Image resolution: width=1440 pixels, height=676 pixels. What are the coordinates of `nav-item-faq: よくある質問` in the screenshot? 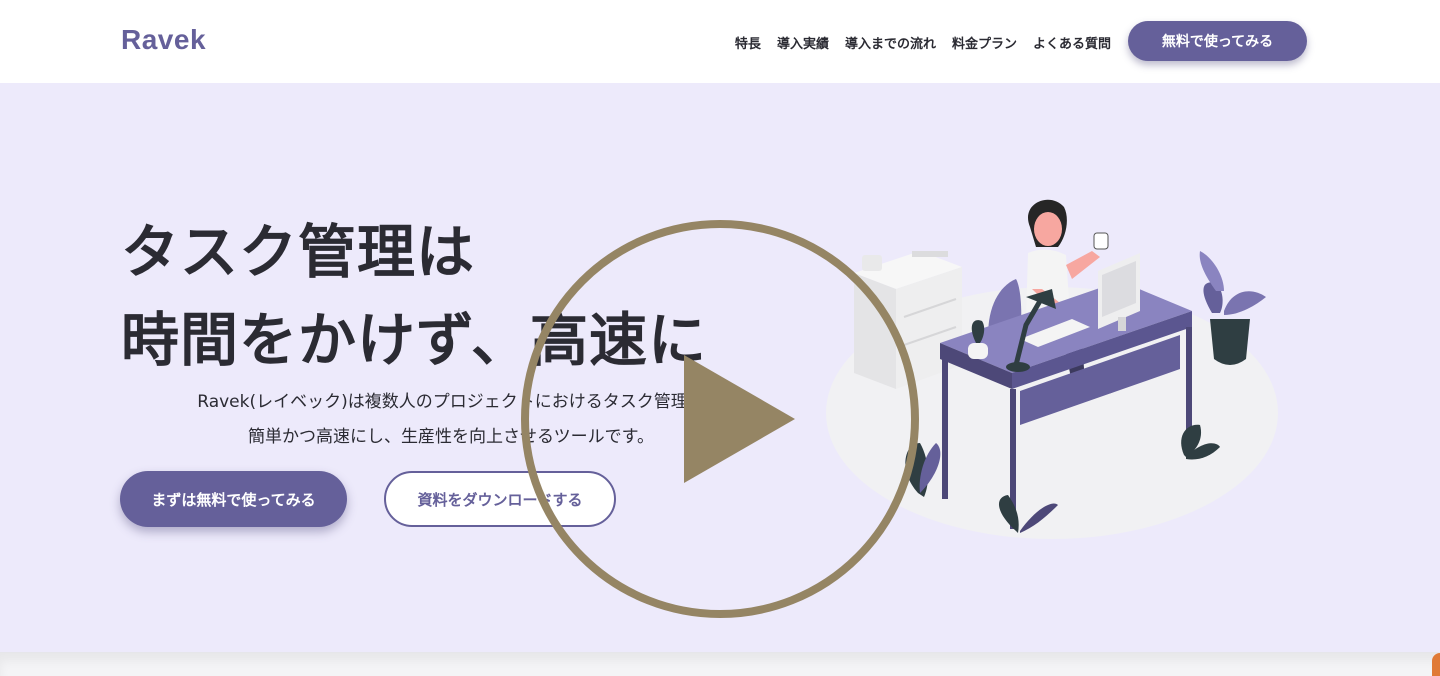 It's located at (1072, 42).